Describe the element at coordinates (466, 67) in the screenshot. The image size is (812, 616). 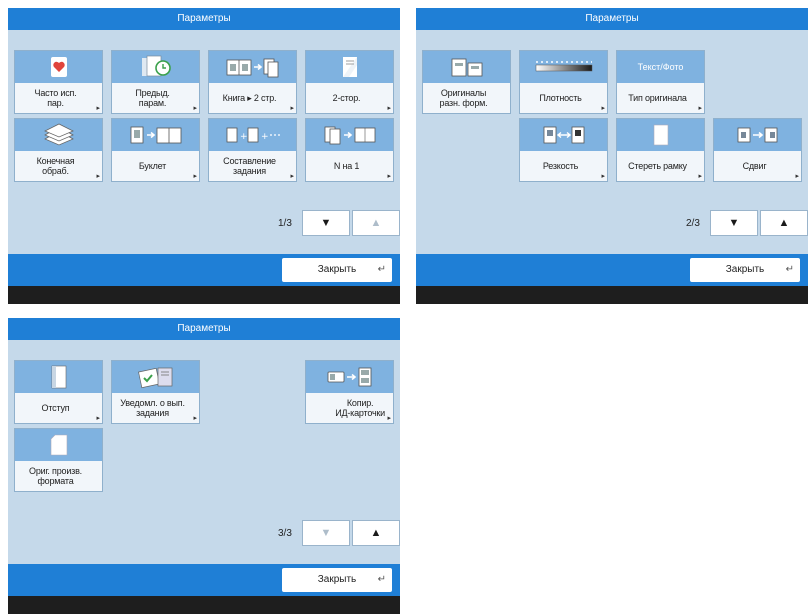
I see `mixed-originals-icon` at that location.